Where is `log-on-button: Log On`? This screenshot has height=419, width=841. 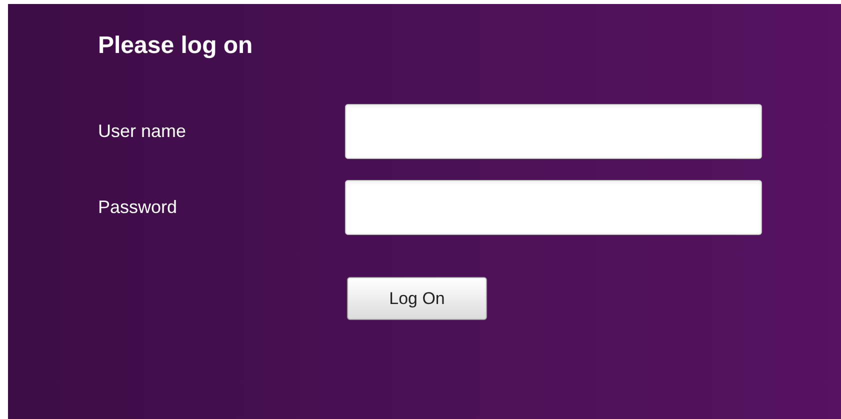
log-on-button: Log On is located at coordinates (417, 298).